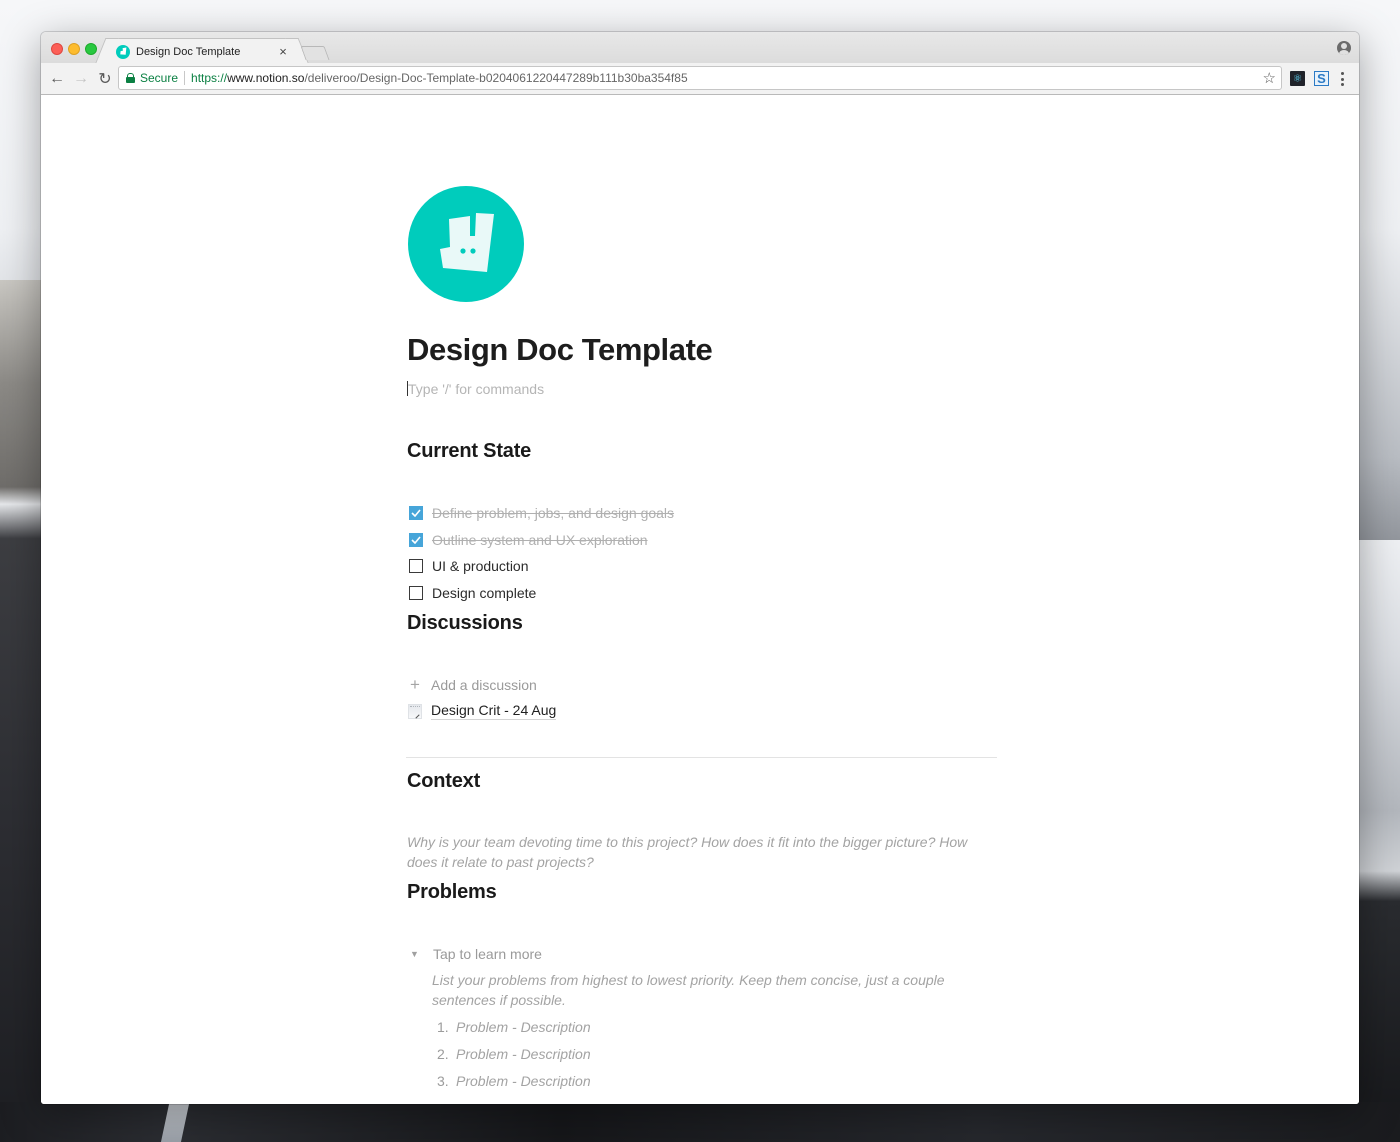  Describe the element at coordinates (443, 1027) in the screenshot. I see `list-number: 1.` at that location.